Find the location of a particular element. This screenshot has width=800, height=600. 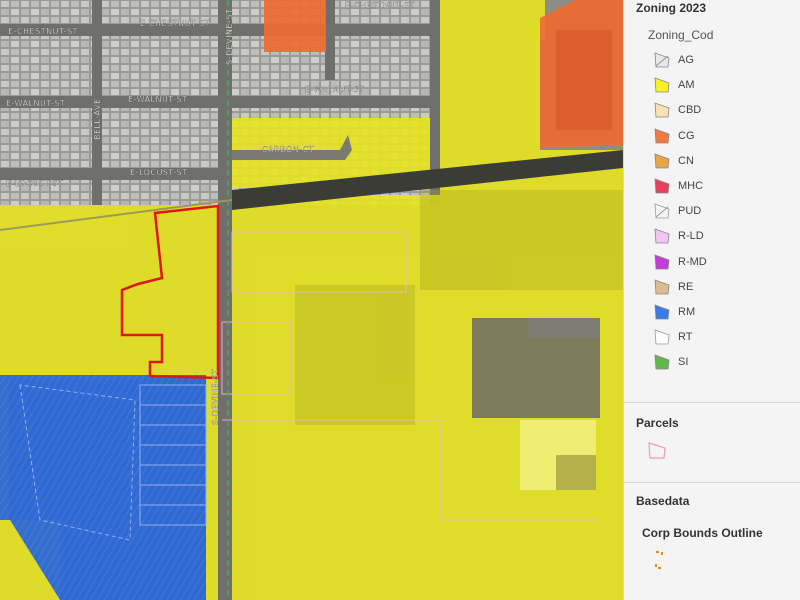

parcels-title: Parcels is located at coordinates (657, 423).